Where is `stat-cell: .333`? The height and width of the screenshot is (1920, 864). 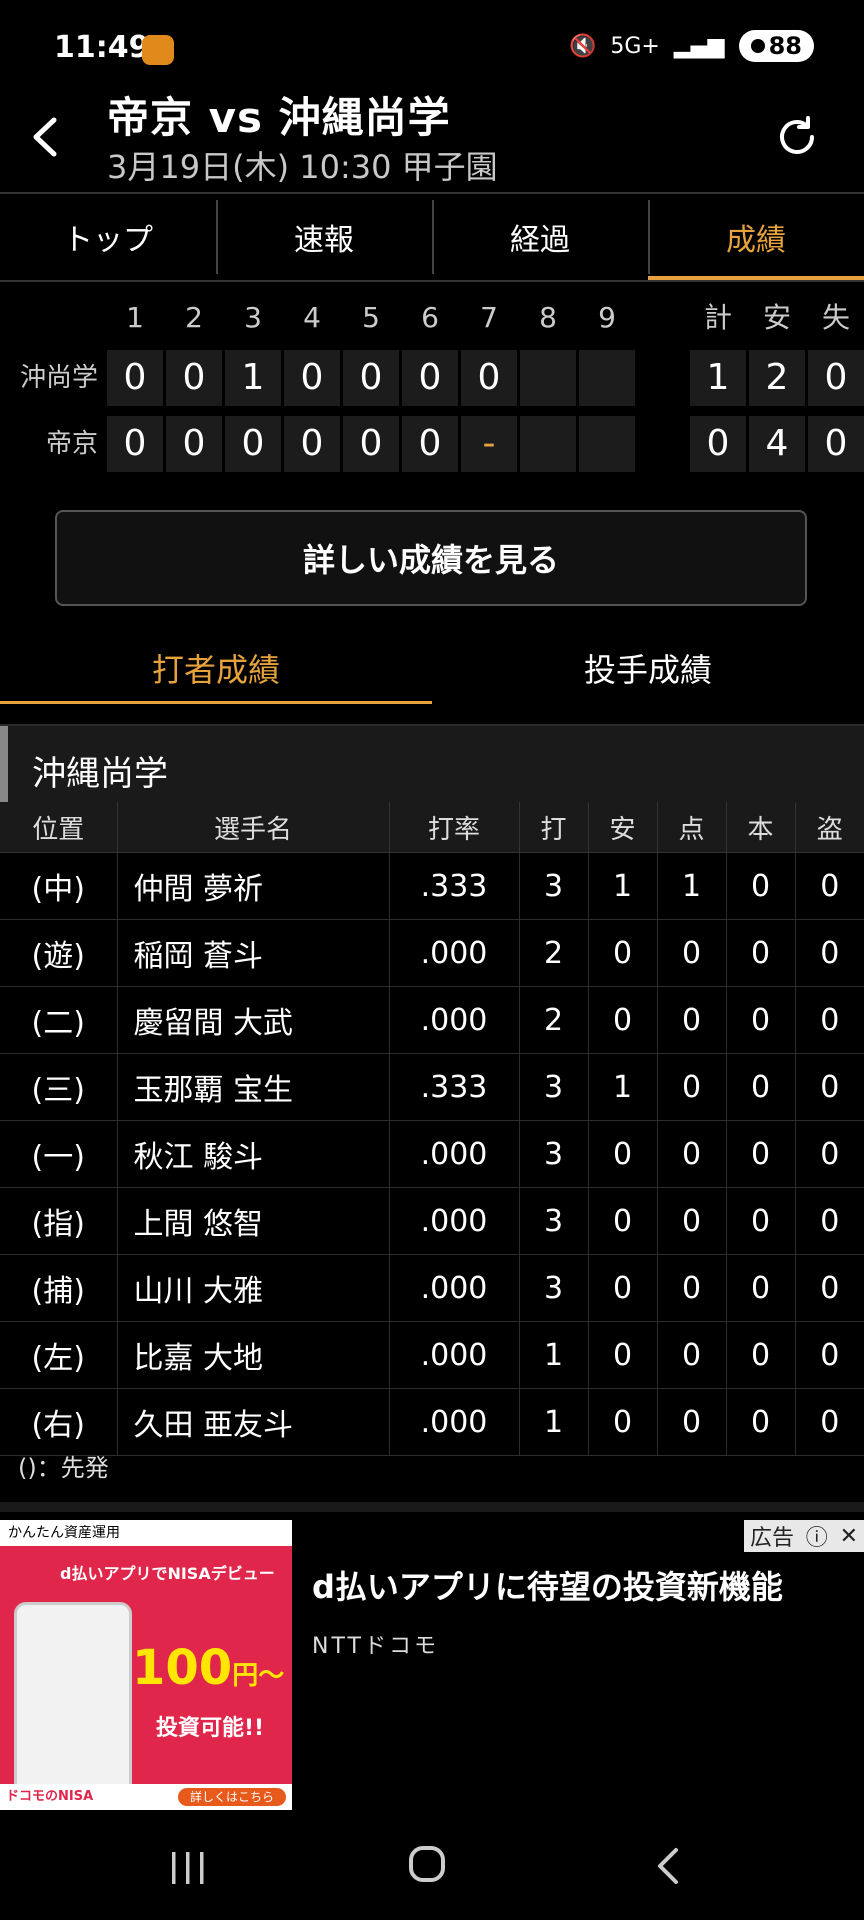
stat-cell: .333 is located at coordinates (454, 886).